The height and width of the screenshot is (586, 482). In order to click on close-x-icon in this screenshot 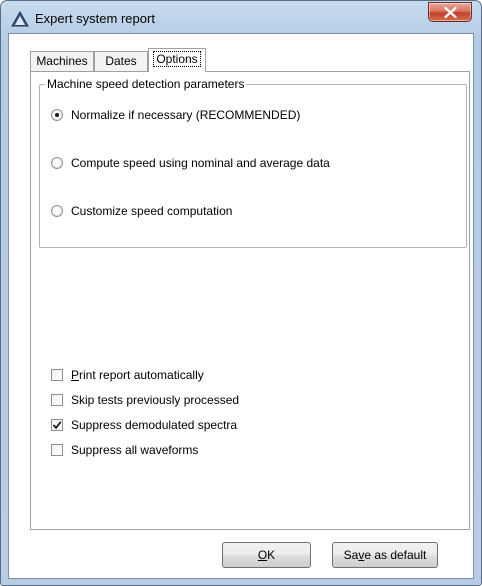, I will do `click(450, 12)`.